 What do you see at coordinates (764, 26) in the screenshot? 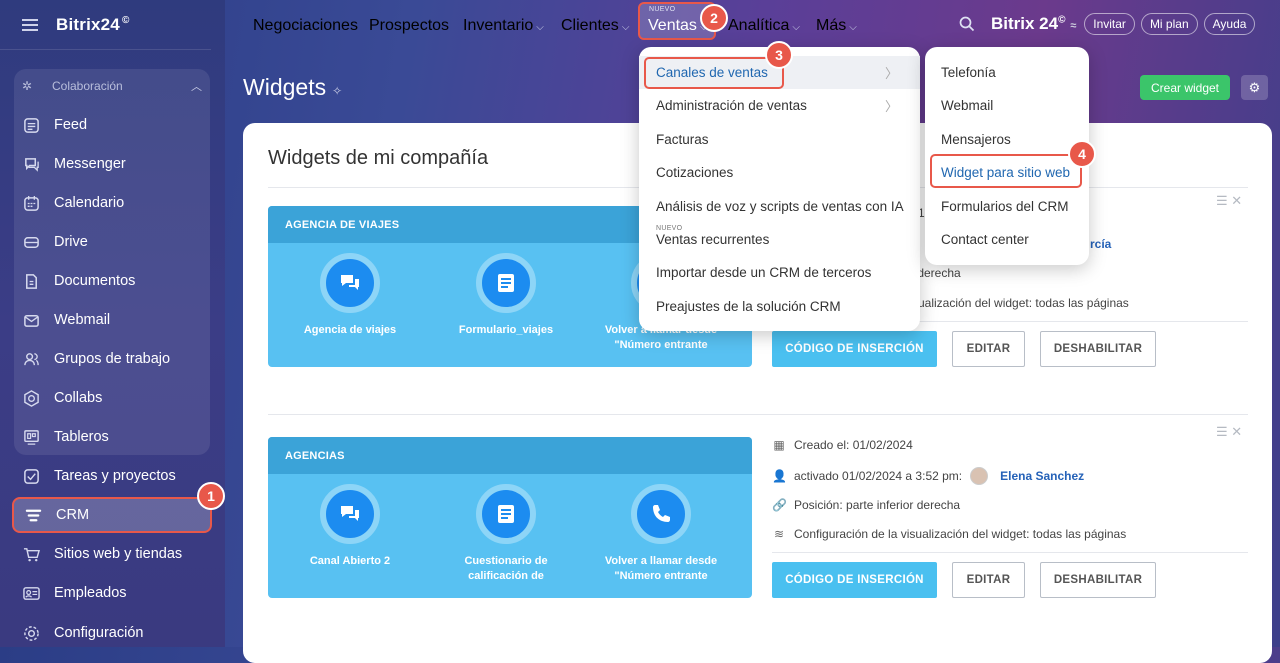
I see `nav-analitica: Analítica ⌵` at bounding box center [764, 26].